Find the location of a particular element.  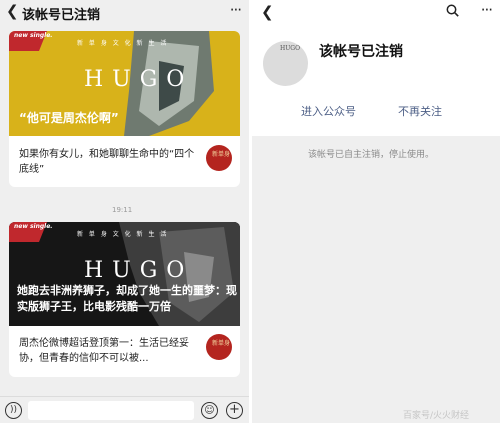

chat-title: 该帐号已注销 is located at coordinates (61, 15).